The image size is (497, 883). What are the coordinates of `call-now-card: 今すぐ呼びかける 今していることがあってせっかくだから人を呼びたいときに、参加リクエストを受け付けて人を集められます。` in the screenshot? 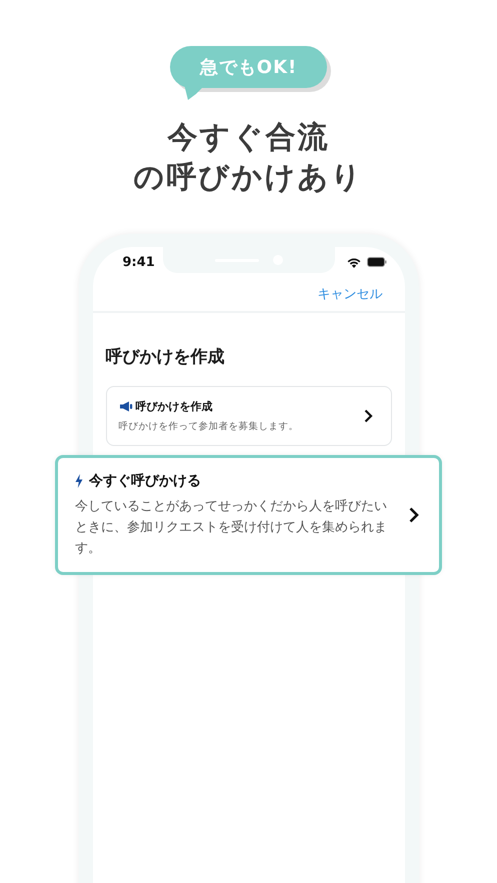 It's located at (248, 515).